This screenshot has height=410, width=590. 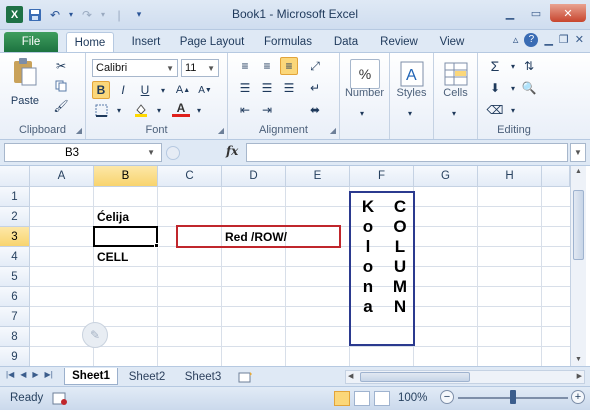 What do you see at coordinates (516, 40) in the screenshot?
I see `minimize-ribbon-icon: ▵` at bounding box center [516, 40].